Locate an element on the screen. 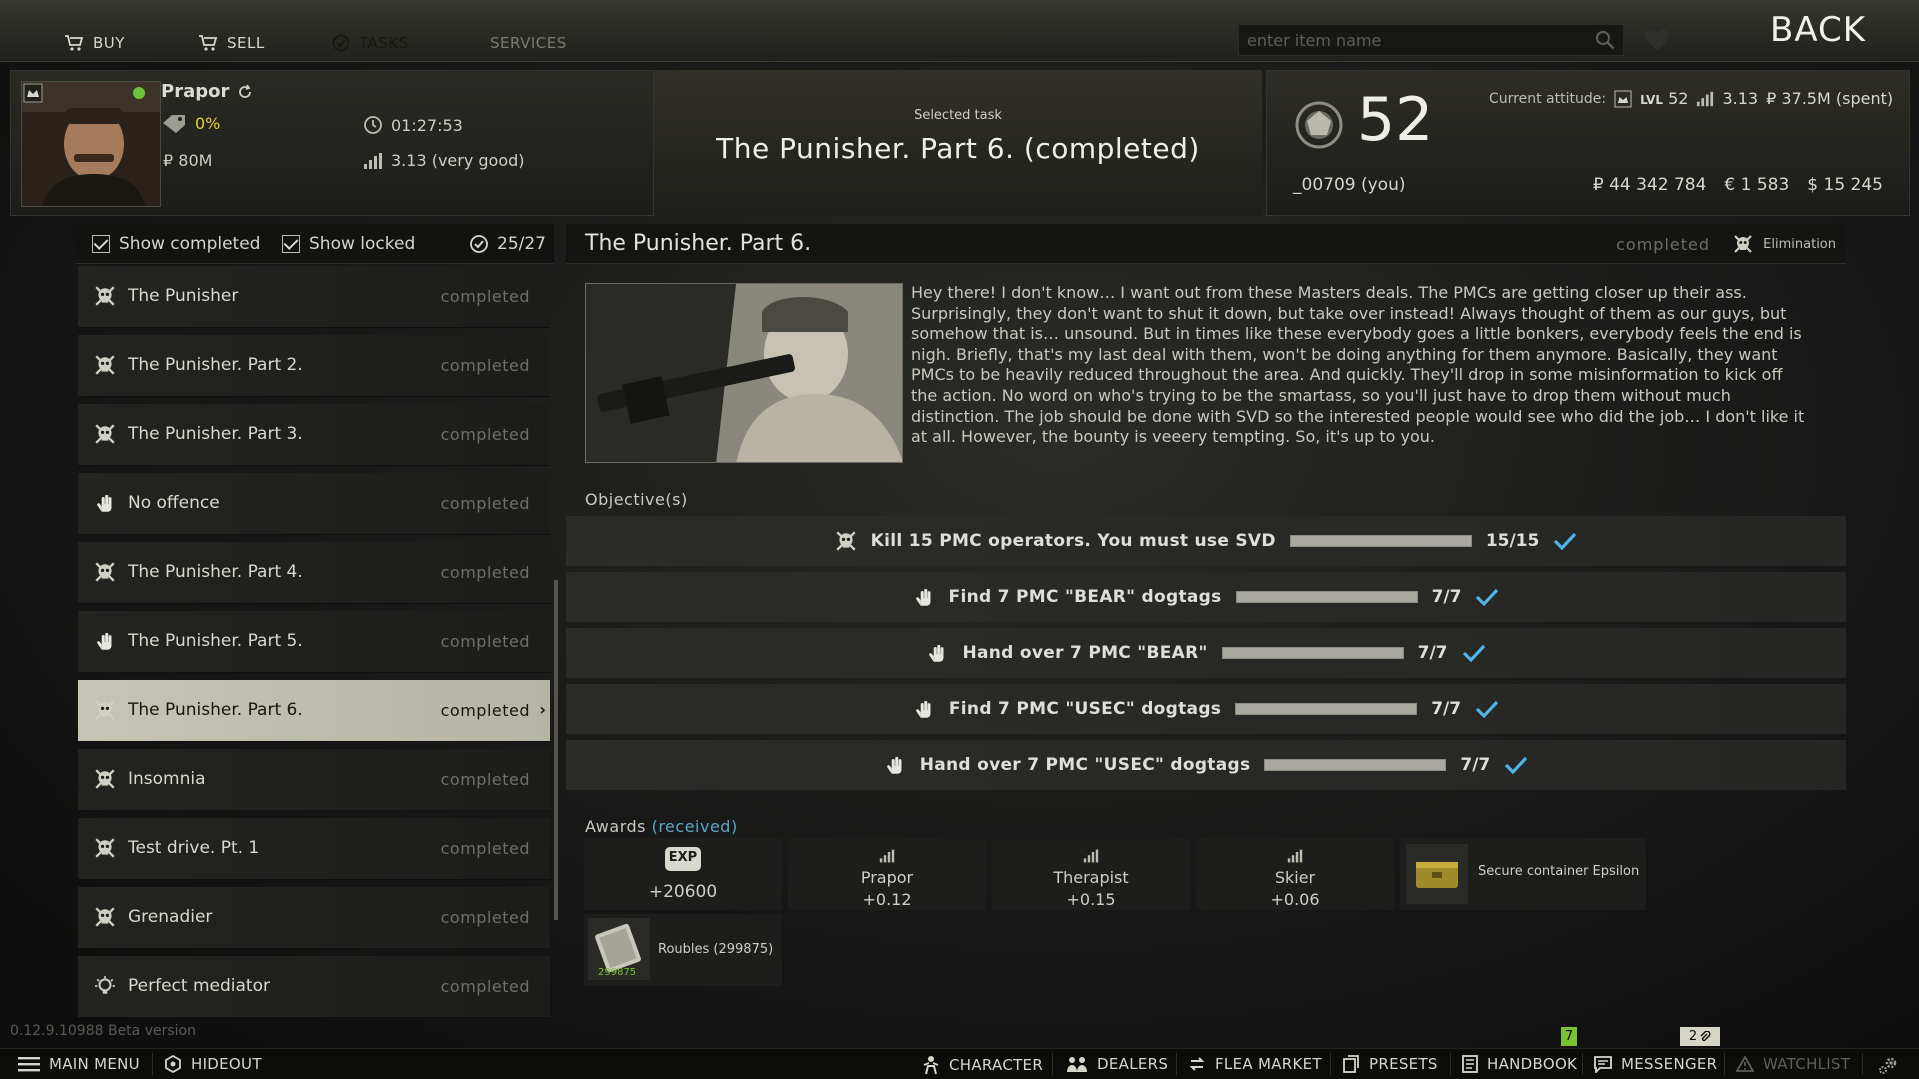  messenger-label: MESSENGER is located at coordinates (1669, 1064).